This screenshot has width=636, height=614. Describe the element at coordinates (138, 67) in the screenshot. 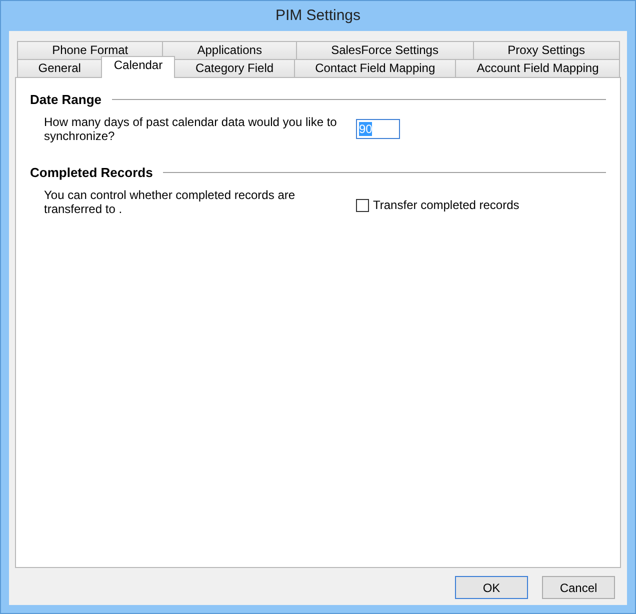

I see `tab: Calendar` at that location.